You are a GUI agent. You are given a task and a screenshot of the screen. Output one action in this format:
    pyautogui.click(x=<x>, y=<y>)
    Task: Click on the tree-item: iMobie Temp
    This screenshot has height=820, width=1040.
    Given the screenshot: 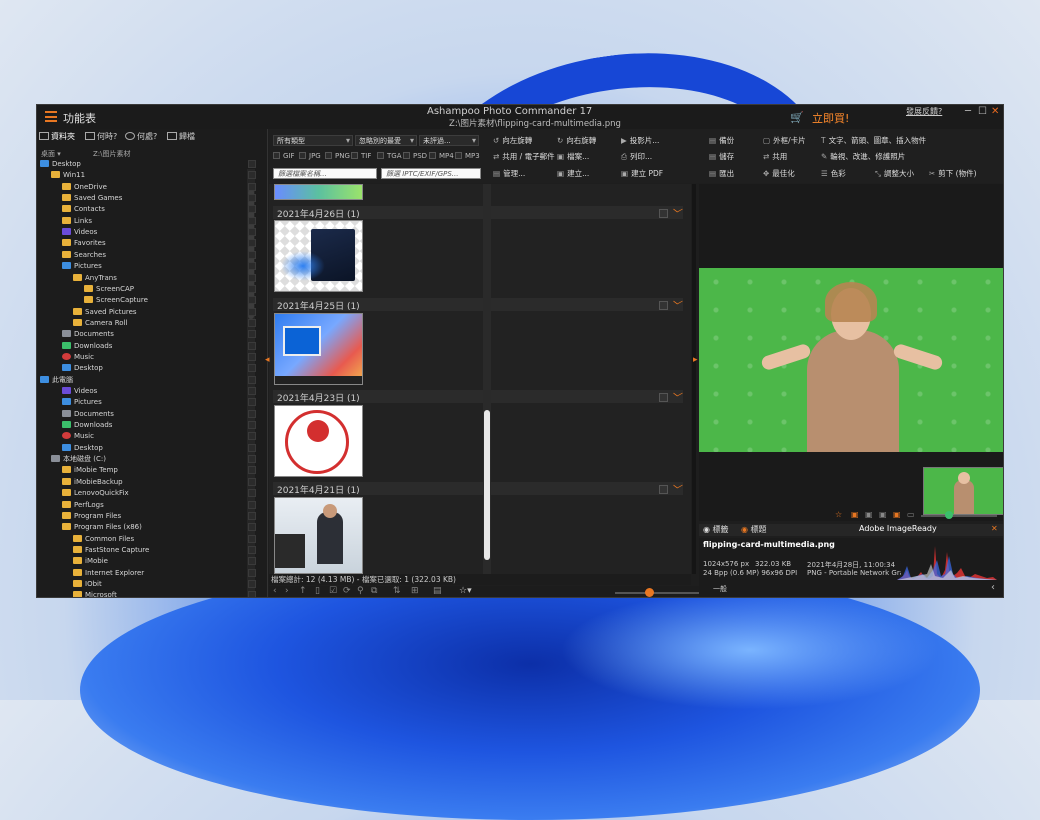 What is the action you would take?
    pyautogui.click(x=90, y=470)
    